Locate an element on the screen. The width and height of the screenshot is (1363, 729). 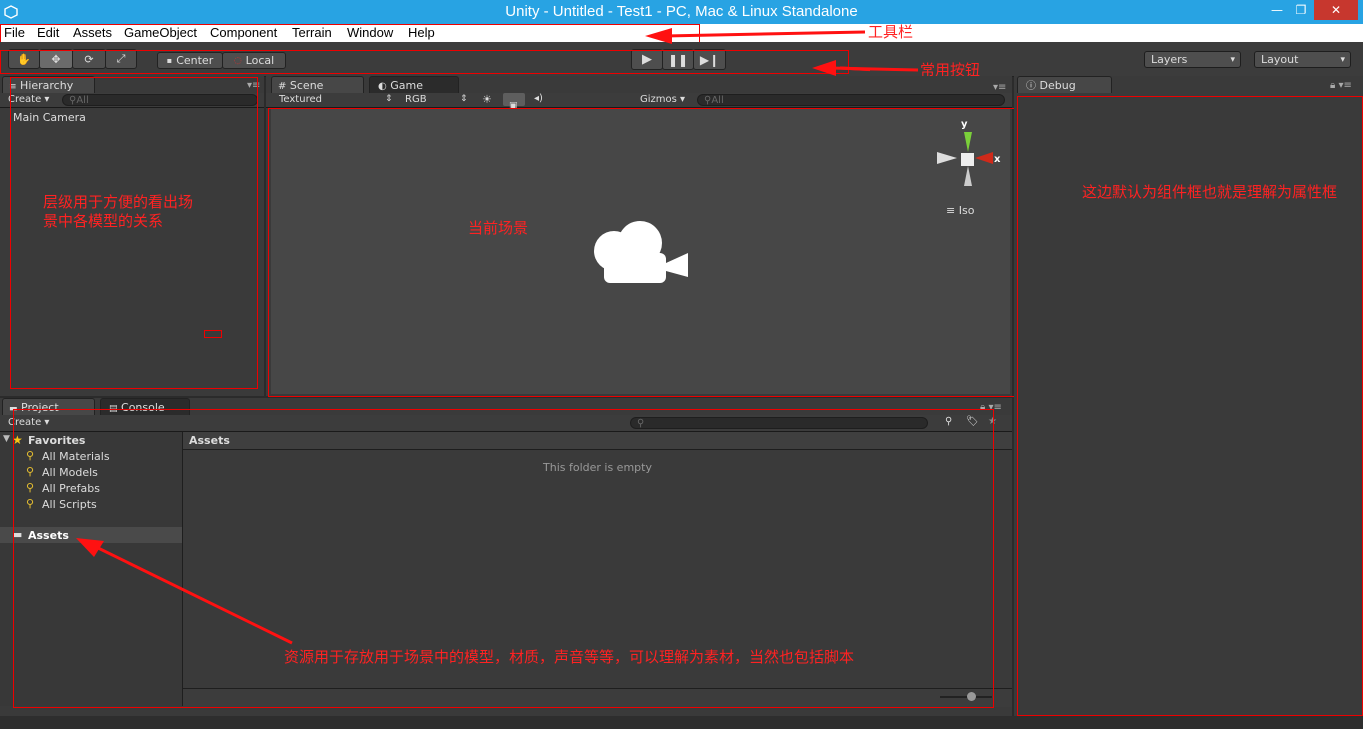
assets-annotation-arrow is located at coordinates (184, 591).